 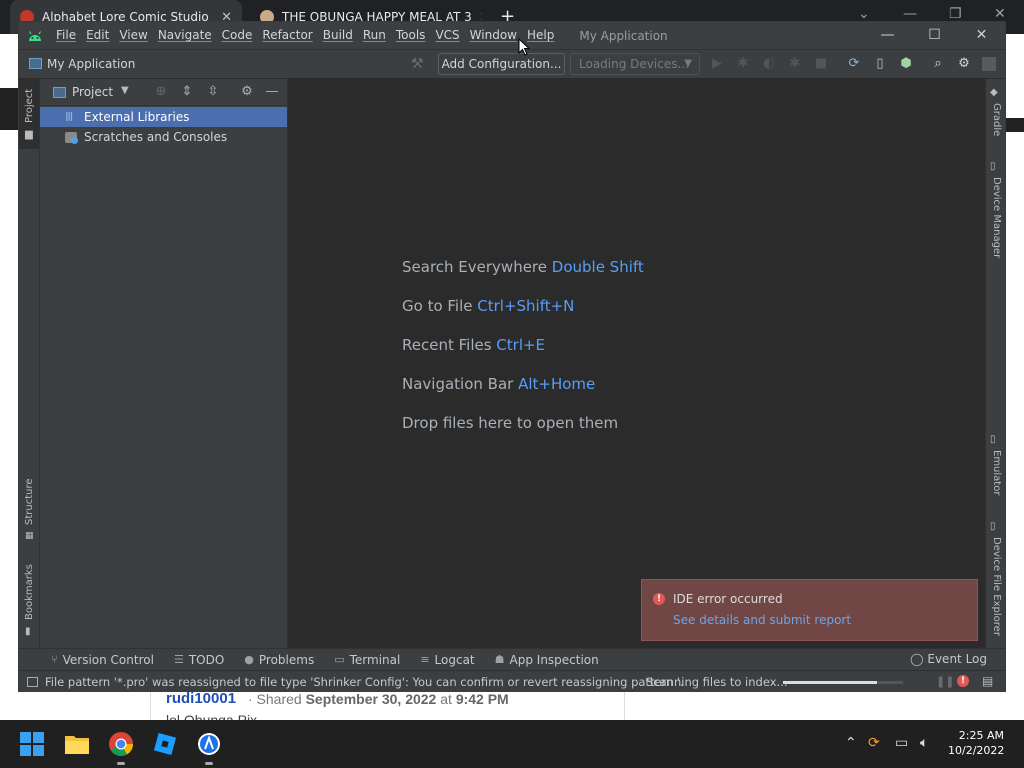 I want to click on info-icon: ●, so click(x=249, y=659).